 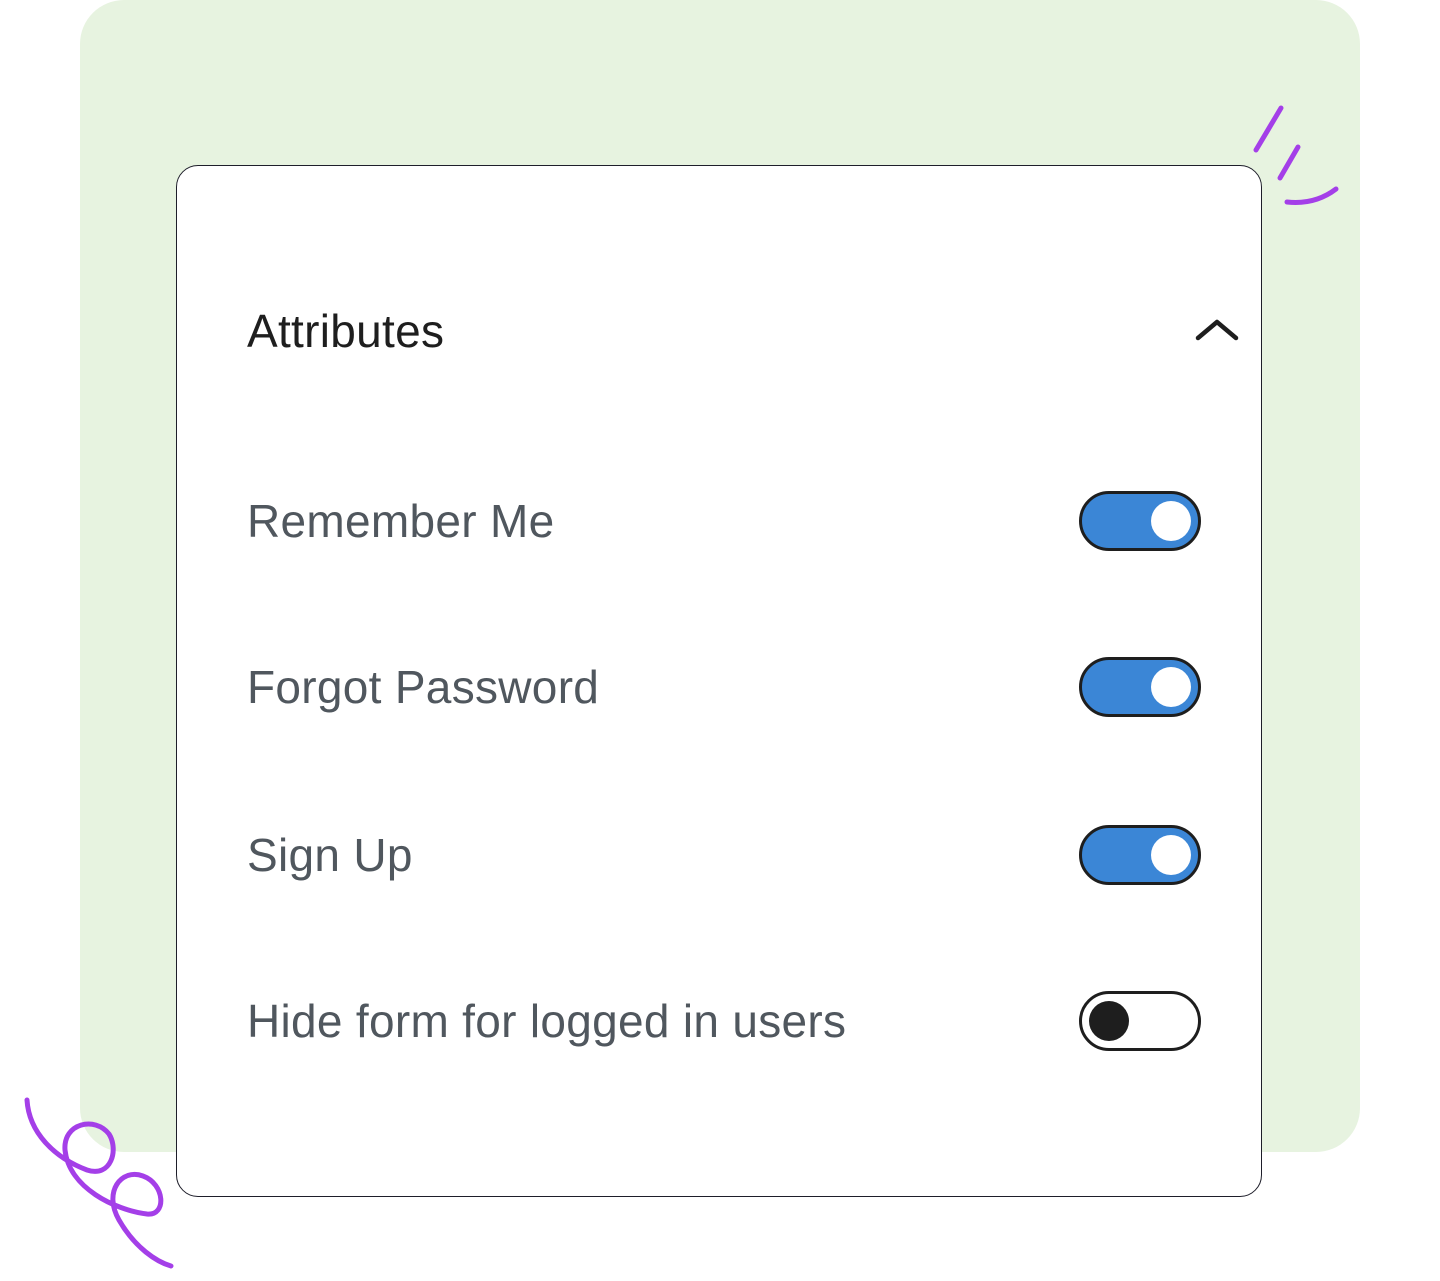 What do you see at coordinates (727, 855) in the screenshot?
I see `setting-row-sign-up: Sign Up` at bounding box center [727, 855].